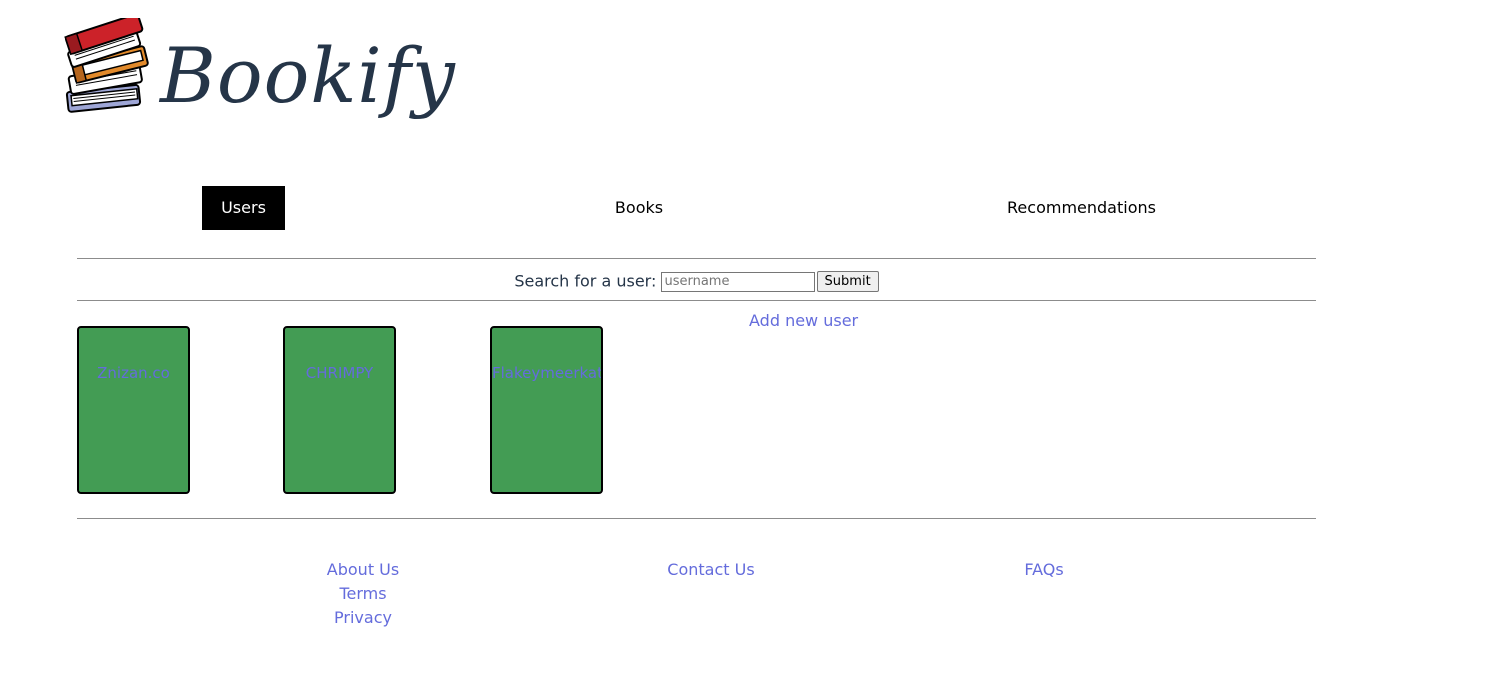  What do you see at coordinates (639, 208) in the screenshot?
I see `nav-books: Books` at bounding box center [639, 208].